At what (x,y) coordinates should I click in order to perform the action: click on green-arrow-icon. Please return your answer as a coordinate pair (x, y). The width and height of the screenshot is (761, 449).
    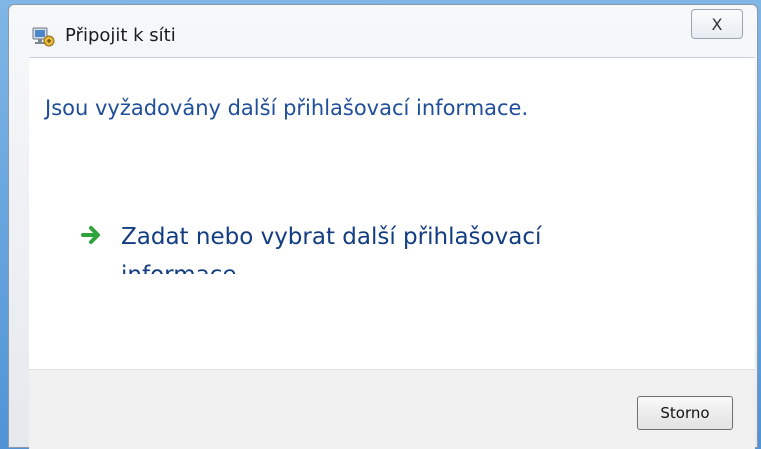
    Looking at the image, I should click on (90, 235).